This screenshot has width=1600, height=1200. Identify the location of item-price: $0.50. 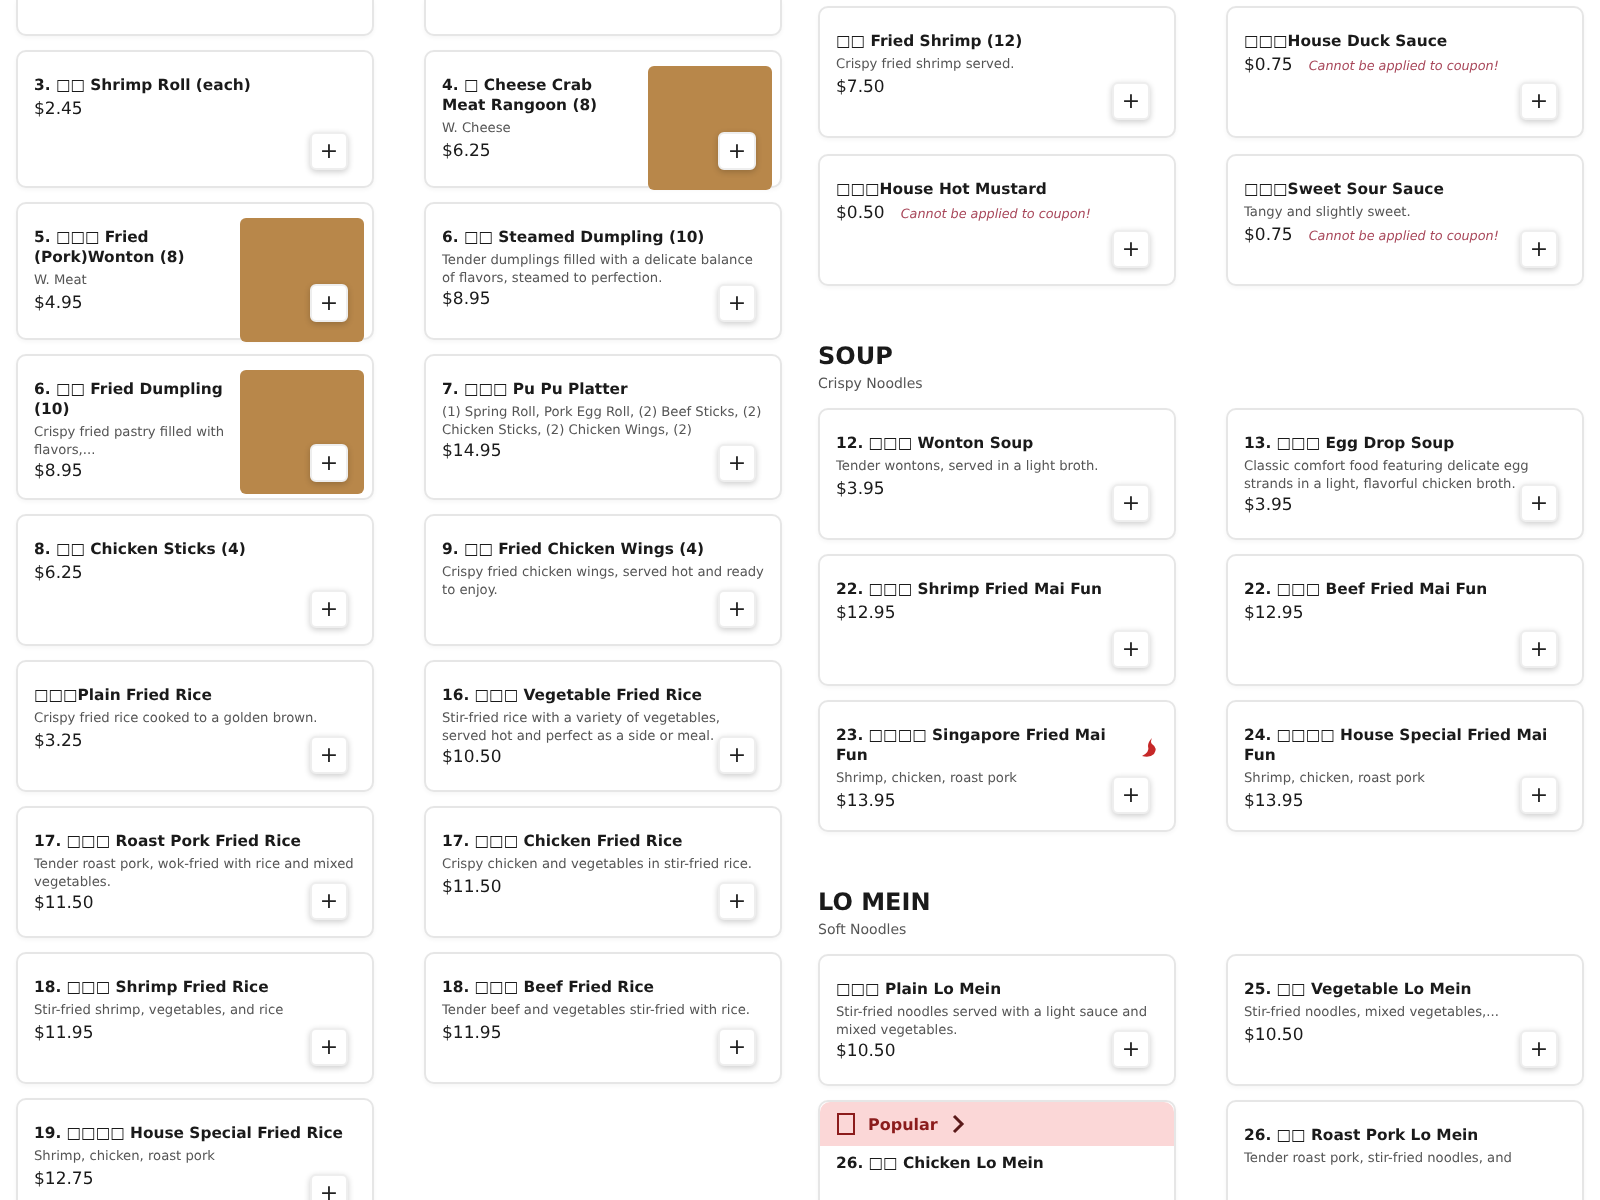
(860, 214).